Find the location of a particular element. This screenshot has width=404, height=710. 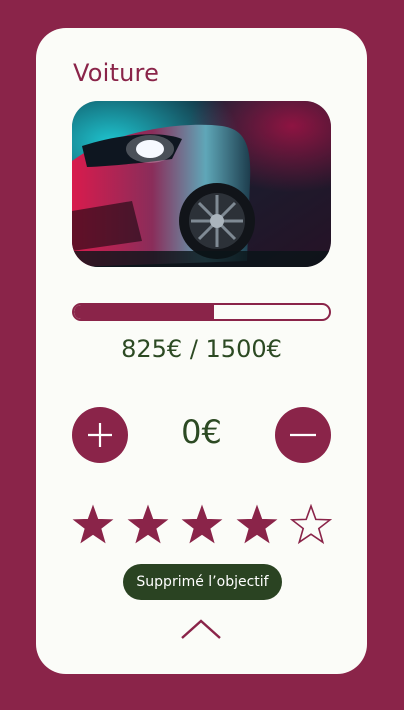

collapse-button is located at coordinates (201, 629).